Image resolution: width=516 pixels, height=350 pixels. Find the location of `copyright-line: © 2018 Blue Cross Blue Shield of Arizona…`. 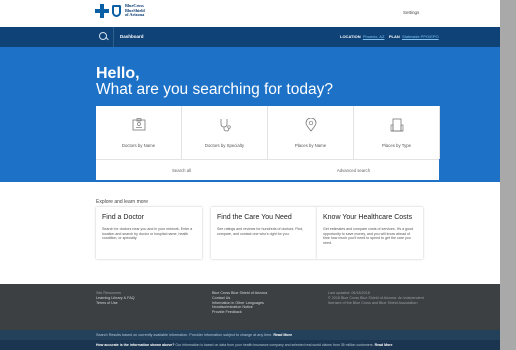

copyright-line: © 2018 Blue Cross Blue Shield of Arizona… is located at coordinates (376, 297).